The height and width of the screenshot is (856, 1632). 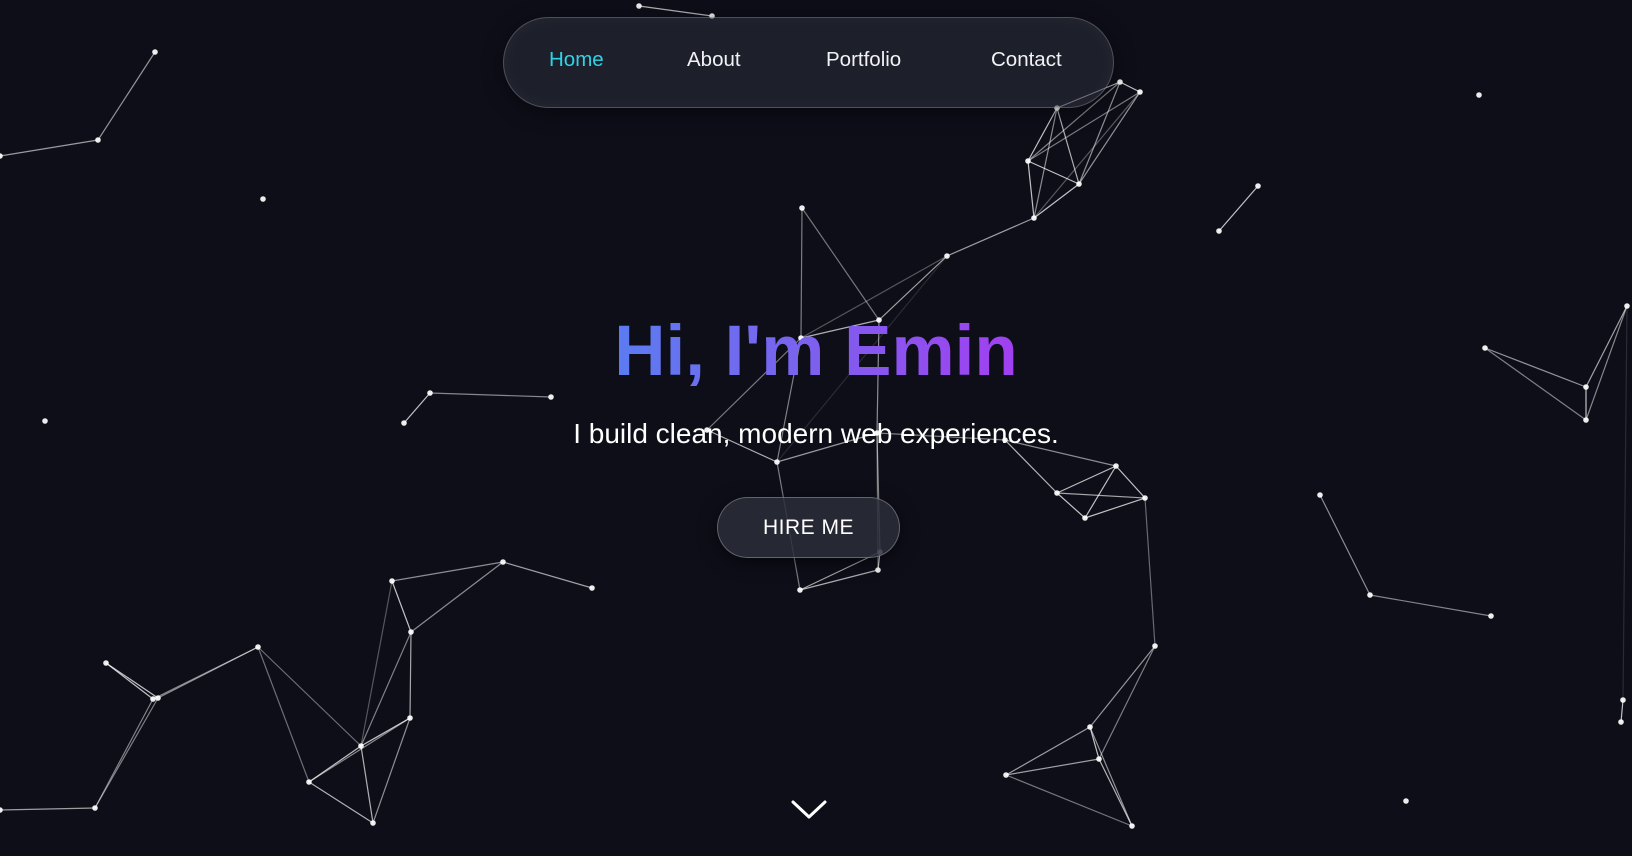 I want to click on navbar: Home About Portfolio Contact, so click(x=808, y=62).